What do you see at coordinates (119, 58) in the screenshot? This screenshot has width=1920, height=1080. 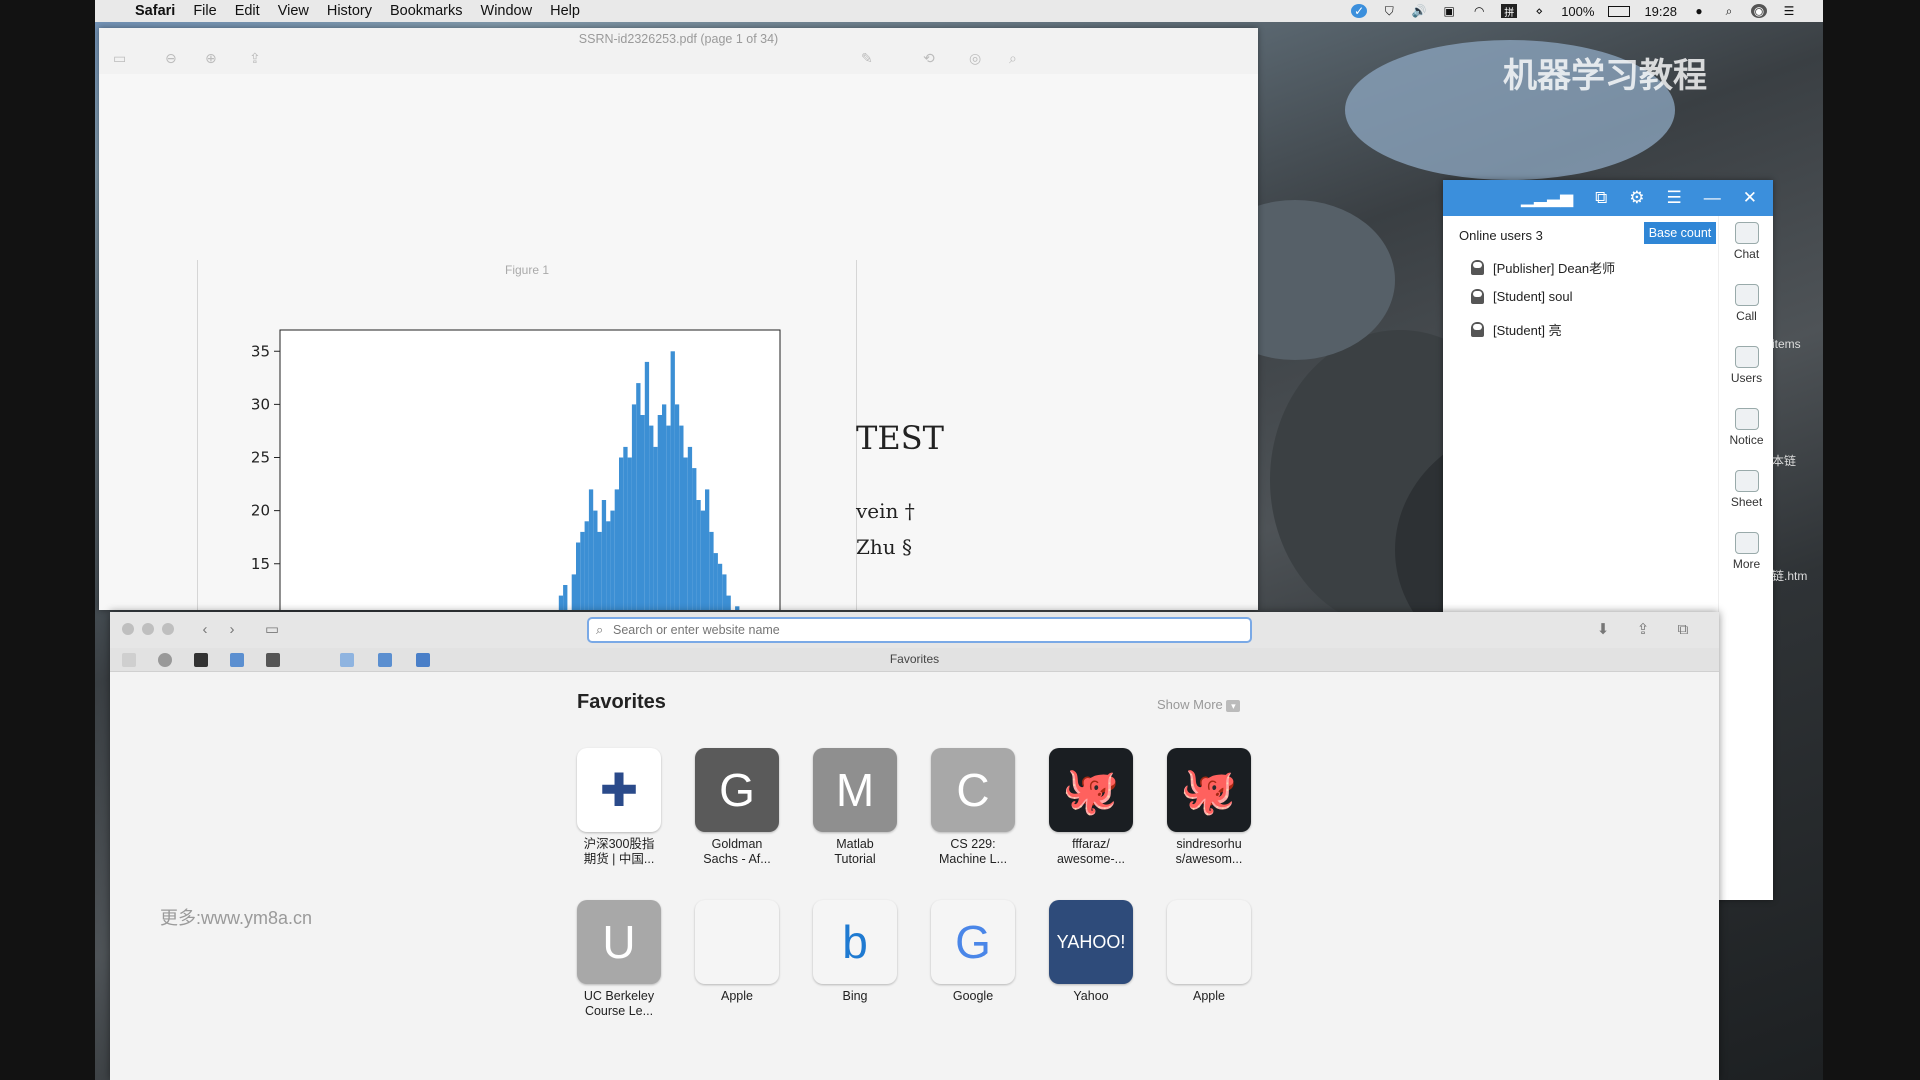 I see `sidebar-toggle-icon: ▭` at bounding box center [119, 58].